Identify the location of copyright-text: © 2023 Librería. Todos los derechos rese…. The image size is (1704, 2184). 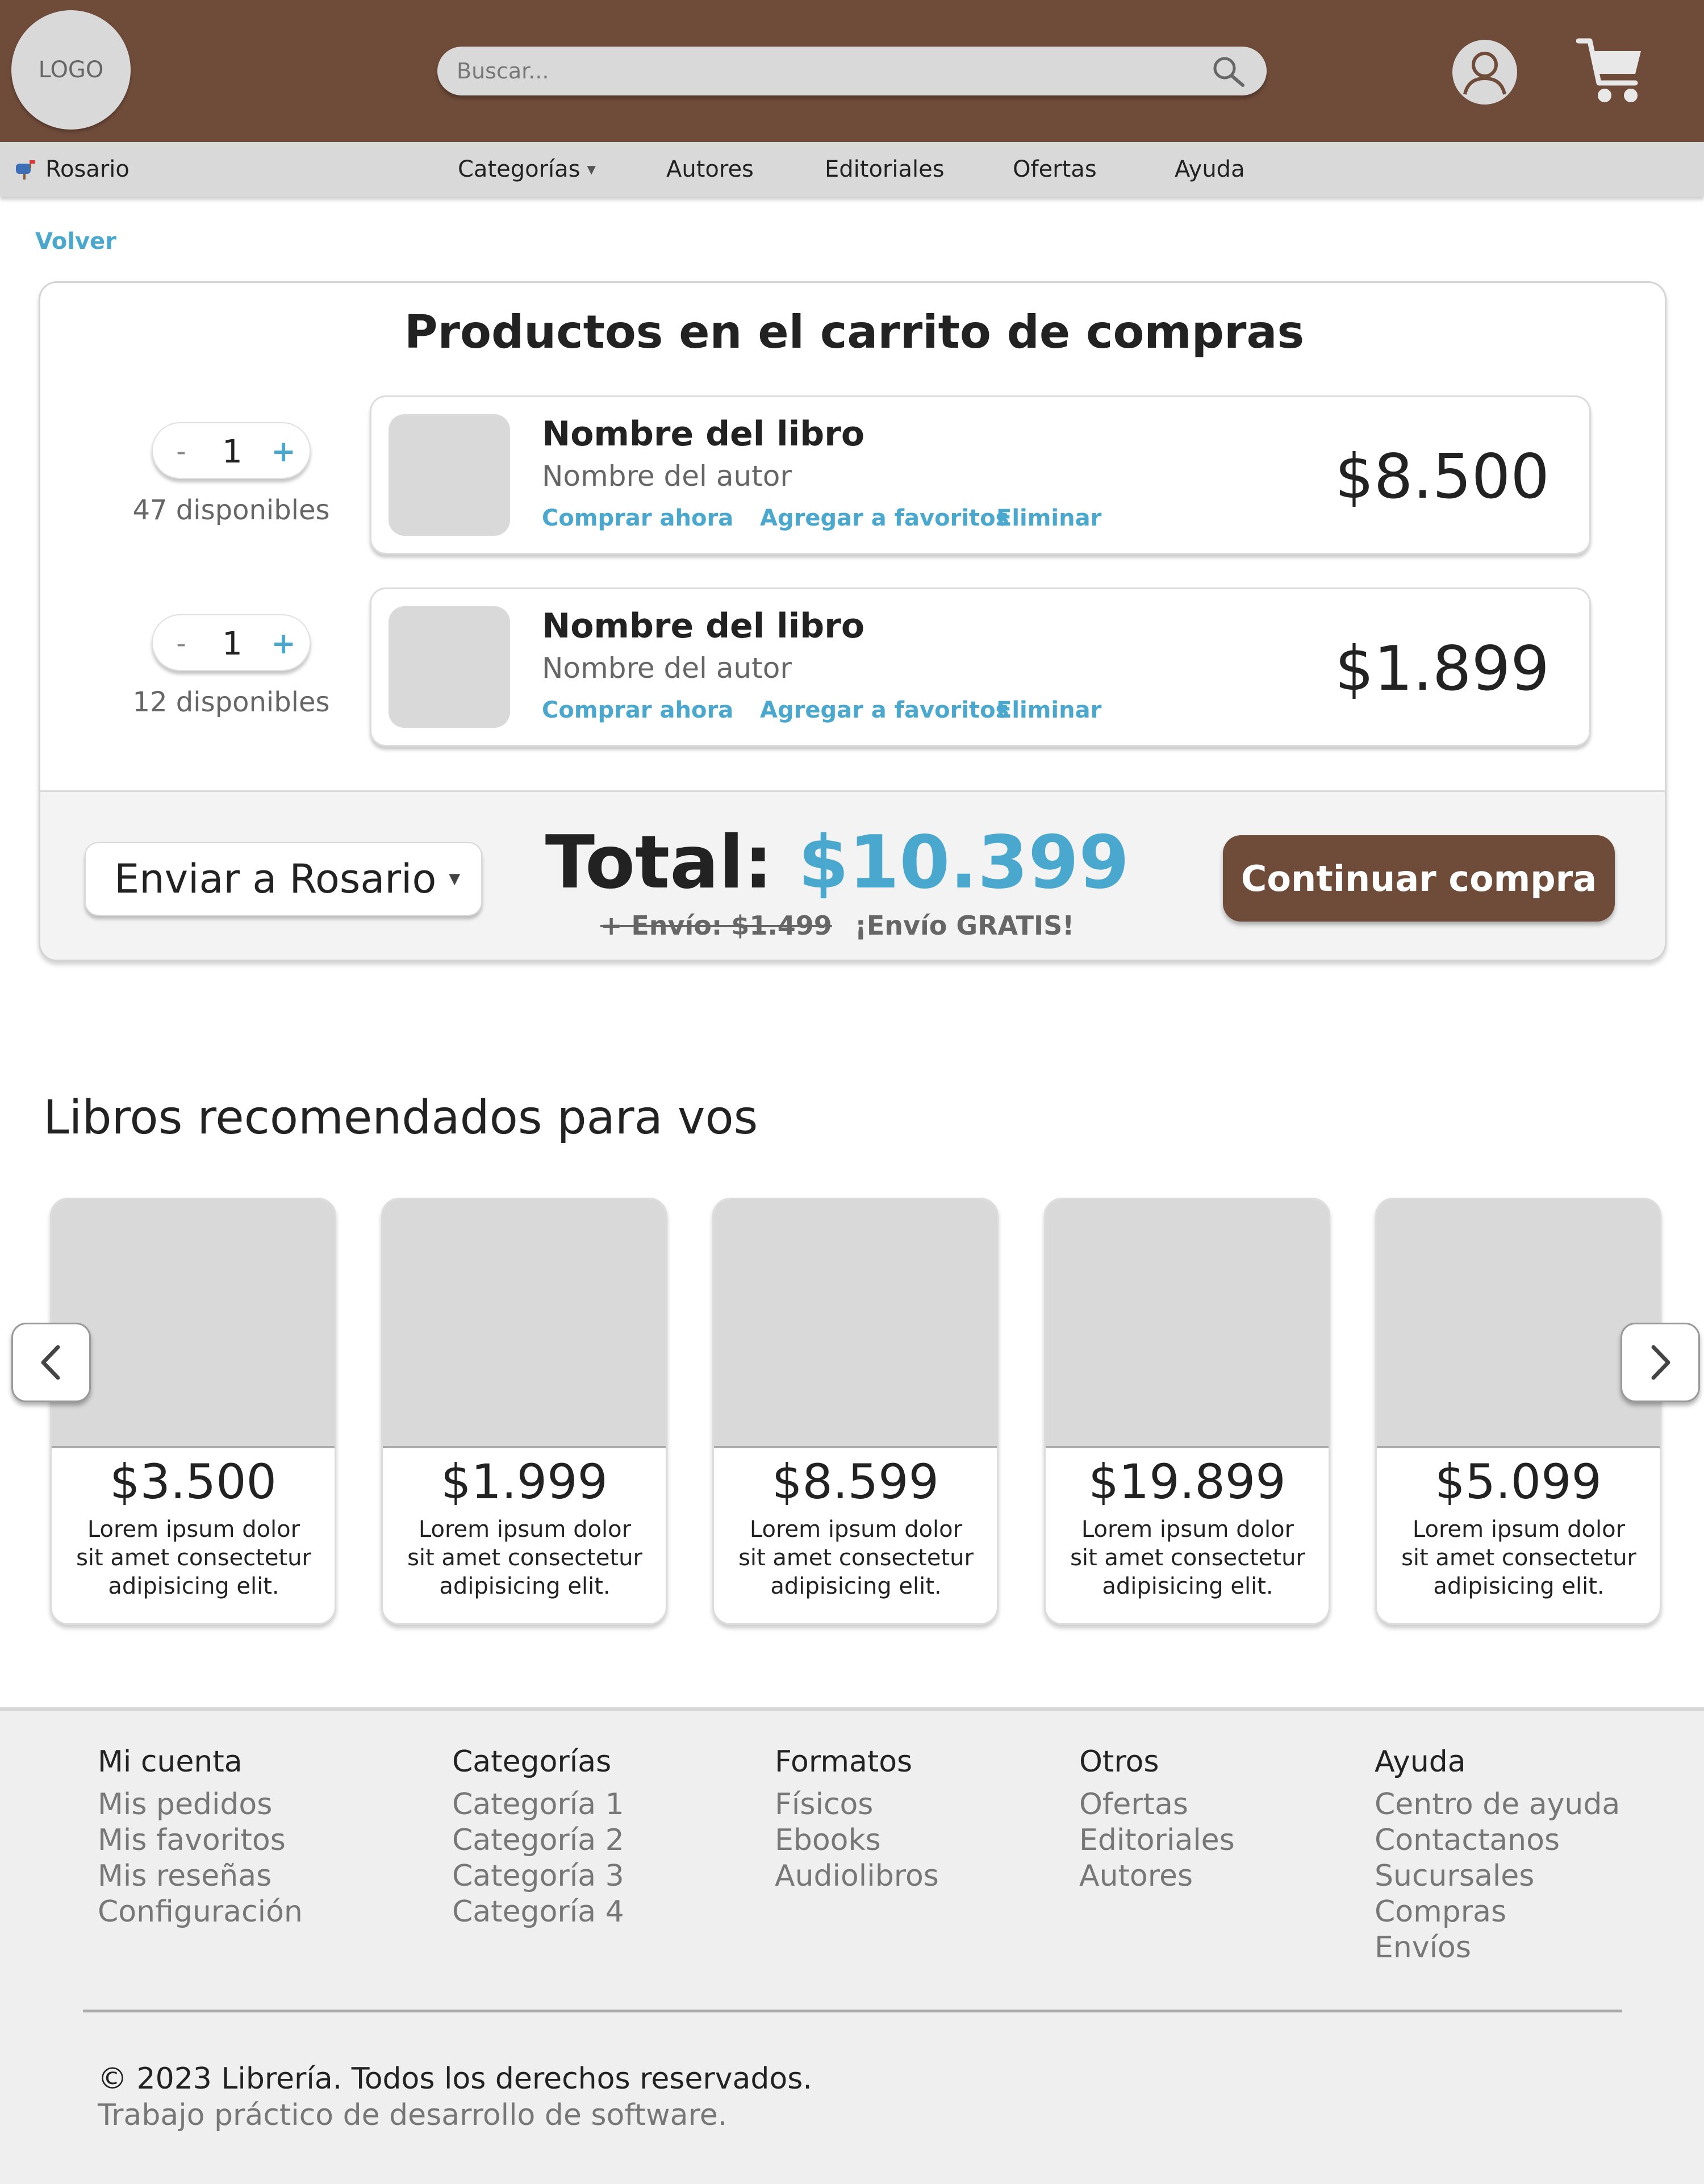
(455, 2079).